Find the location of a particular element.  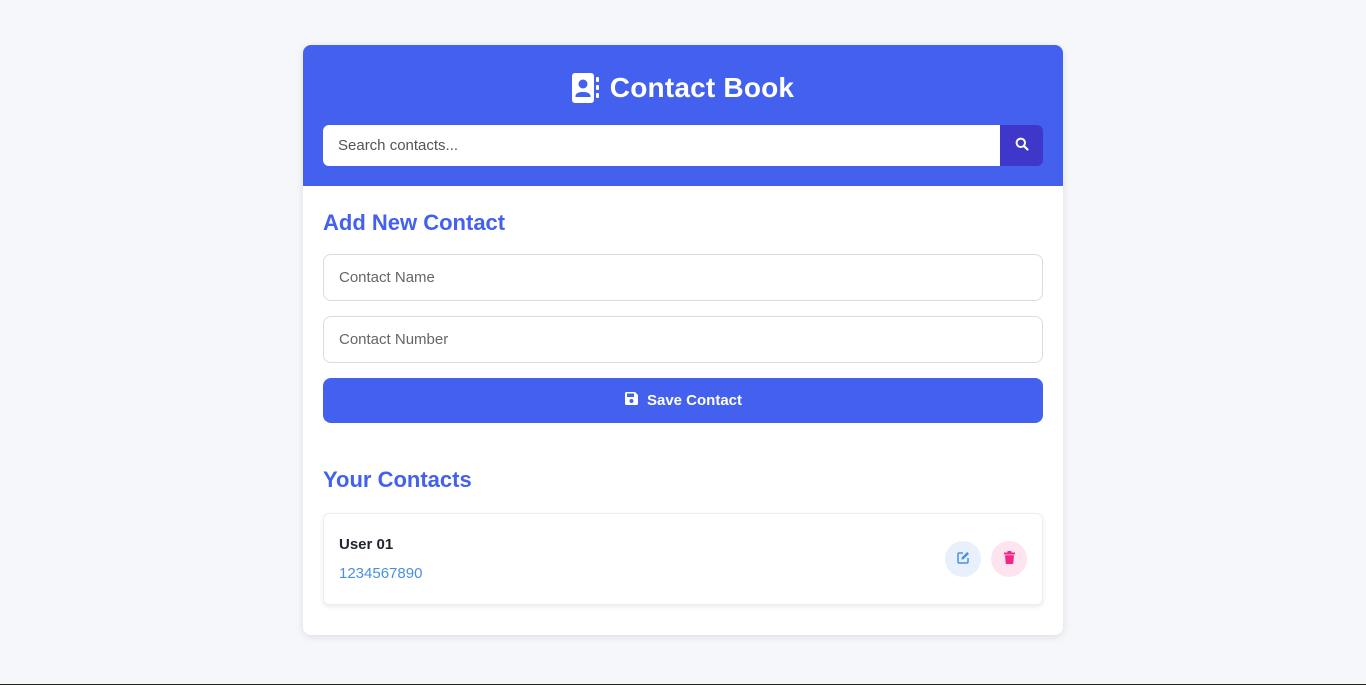

search-bar is located at coordinates (683, 145).